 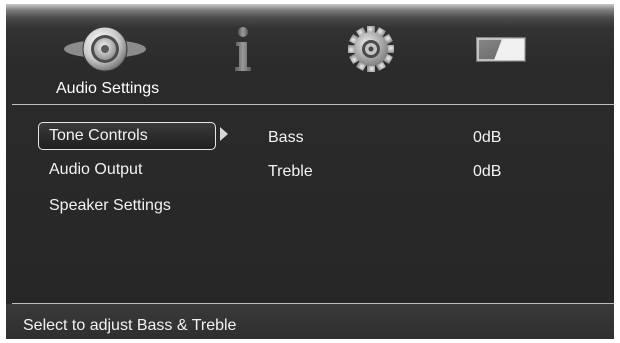 I want to click on display-icon, so click(x=501, y=49).